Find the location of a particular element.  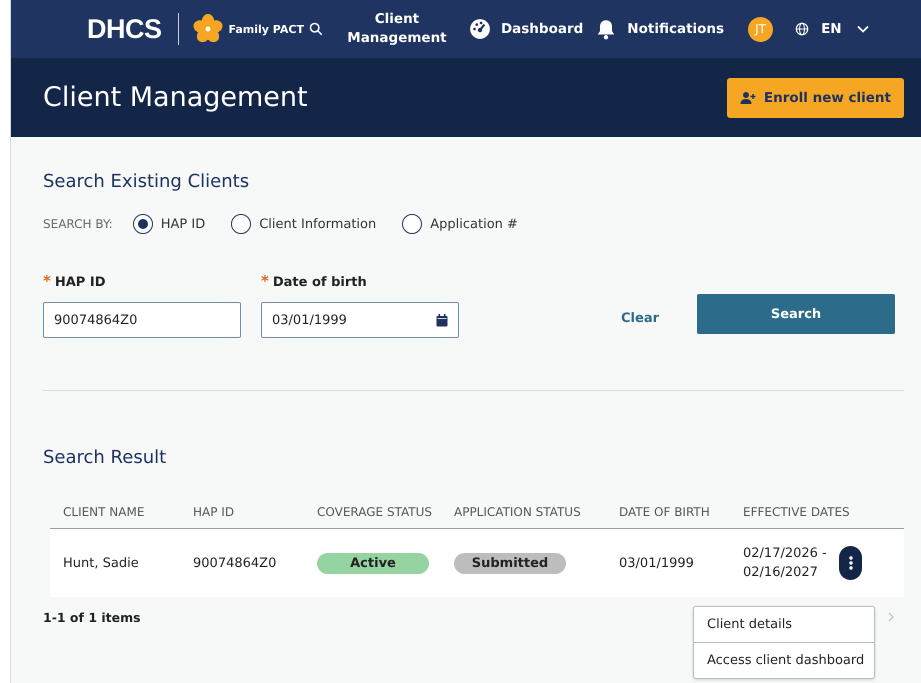

column-header: EFFECTIVE DATES is located at coordinates (797, 512).